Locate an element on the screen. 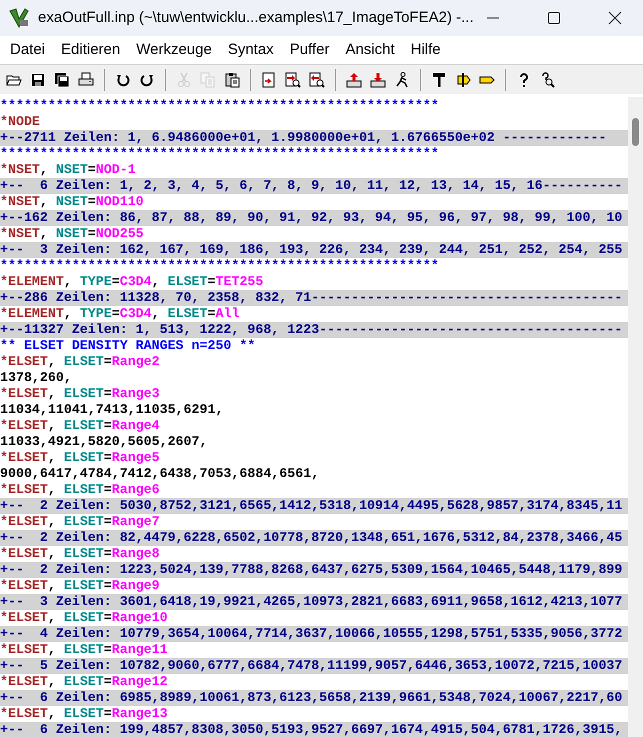 This screenshot has height=737, width=643. app-icon is located at coordinates (19, 18).